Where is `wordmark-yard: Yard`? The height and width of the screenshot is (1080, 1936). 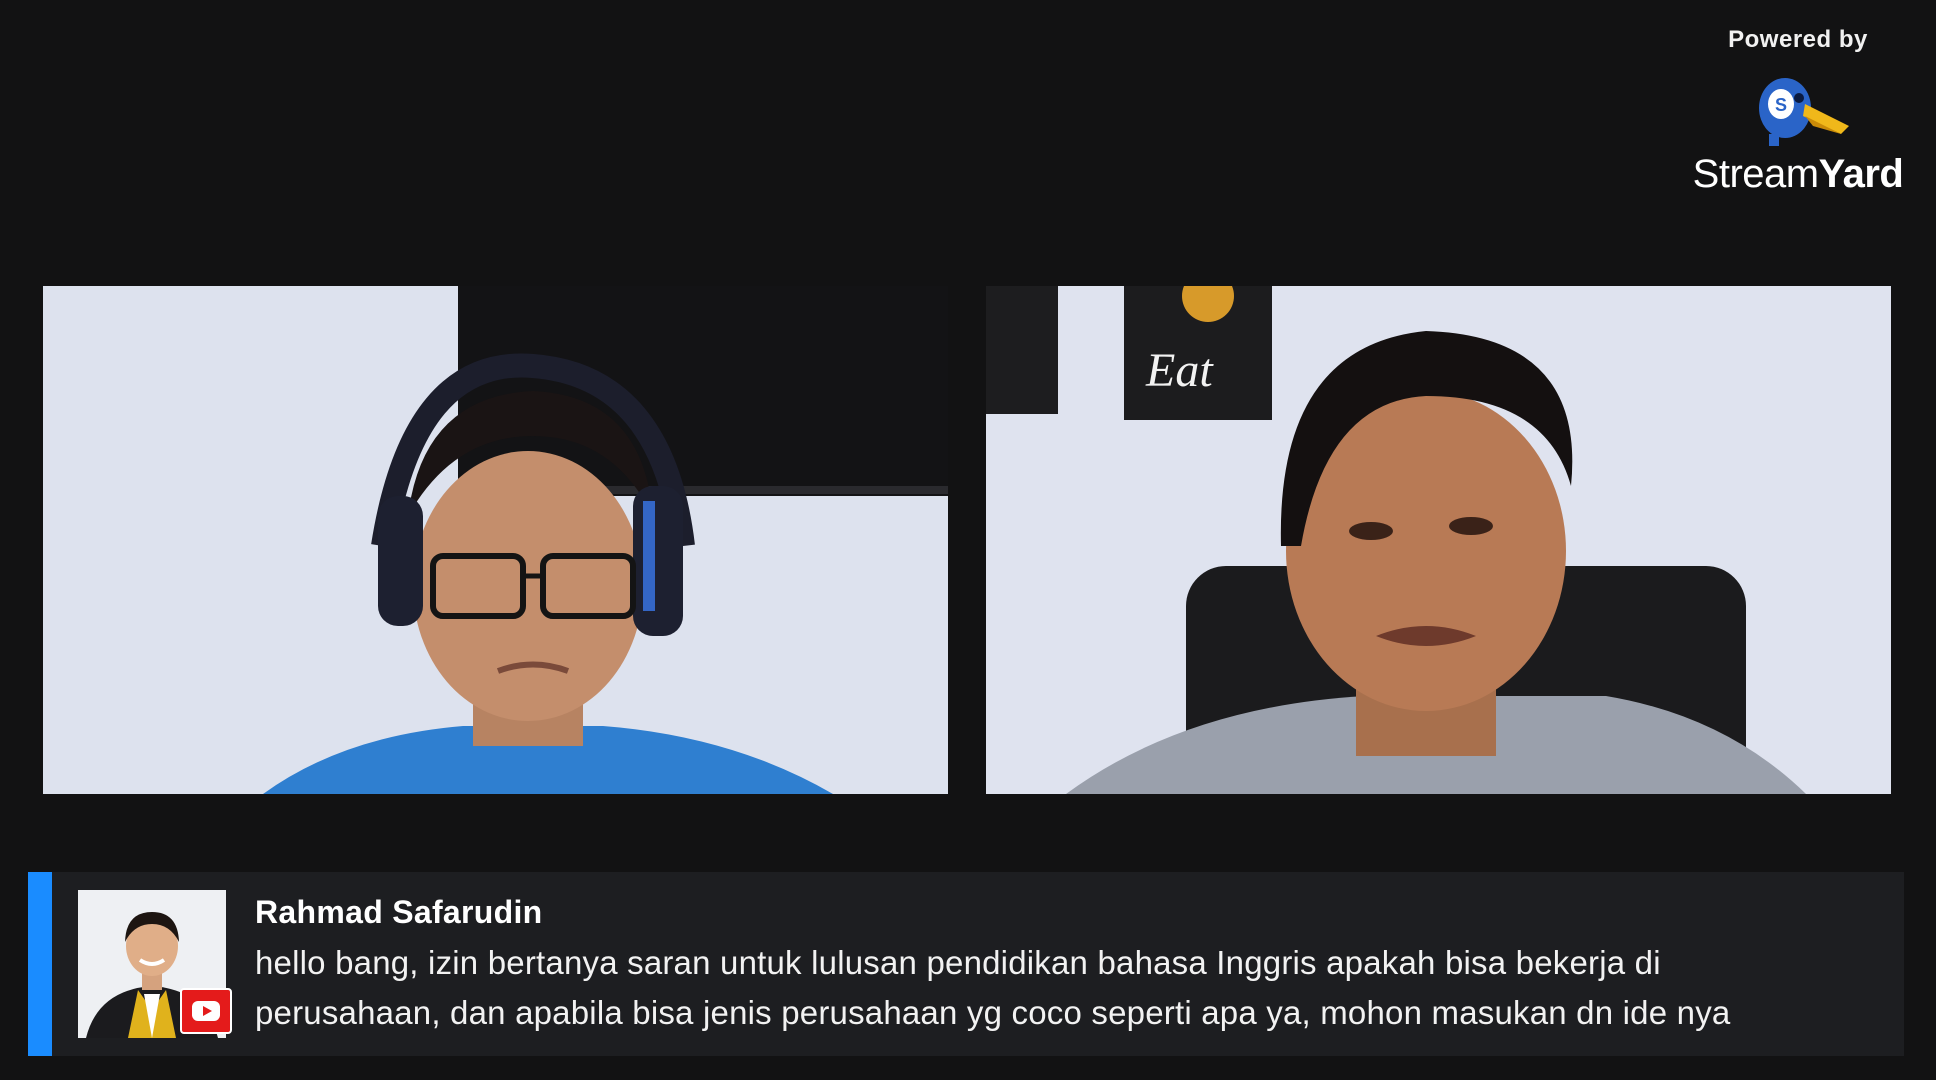 wordmark-yard: Yard is located at coordinates (1861, 174).